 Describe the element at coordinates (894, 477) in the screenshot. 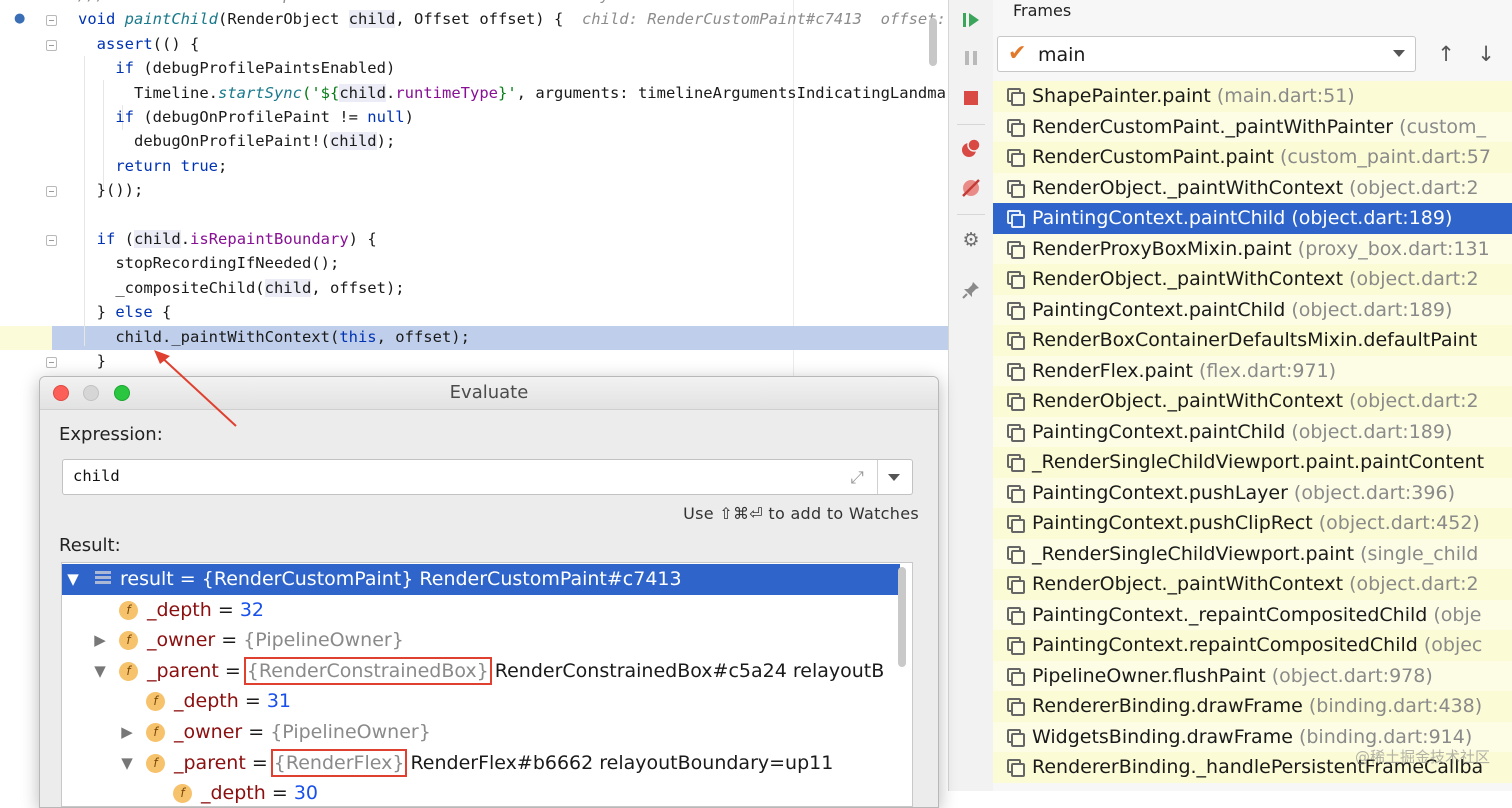

I see `expression-history-dropdown` at that location.